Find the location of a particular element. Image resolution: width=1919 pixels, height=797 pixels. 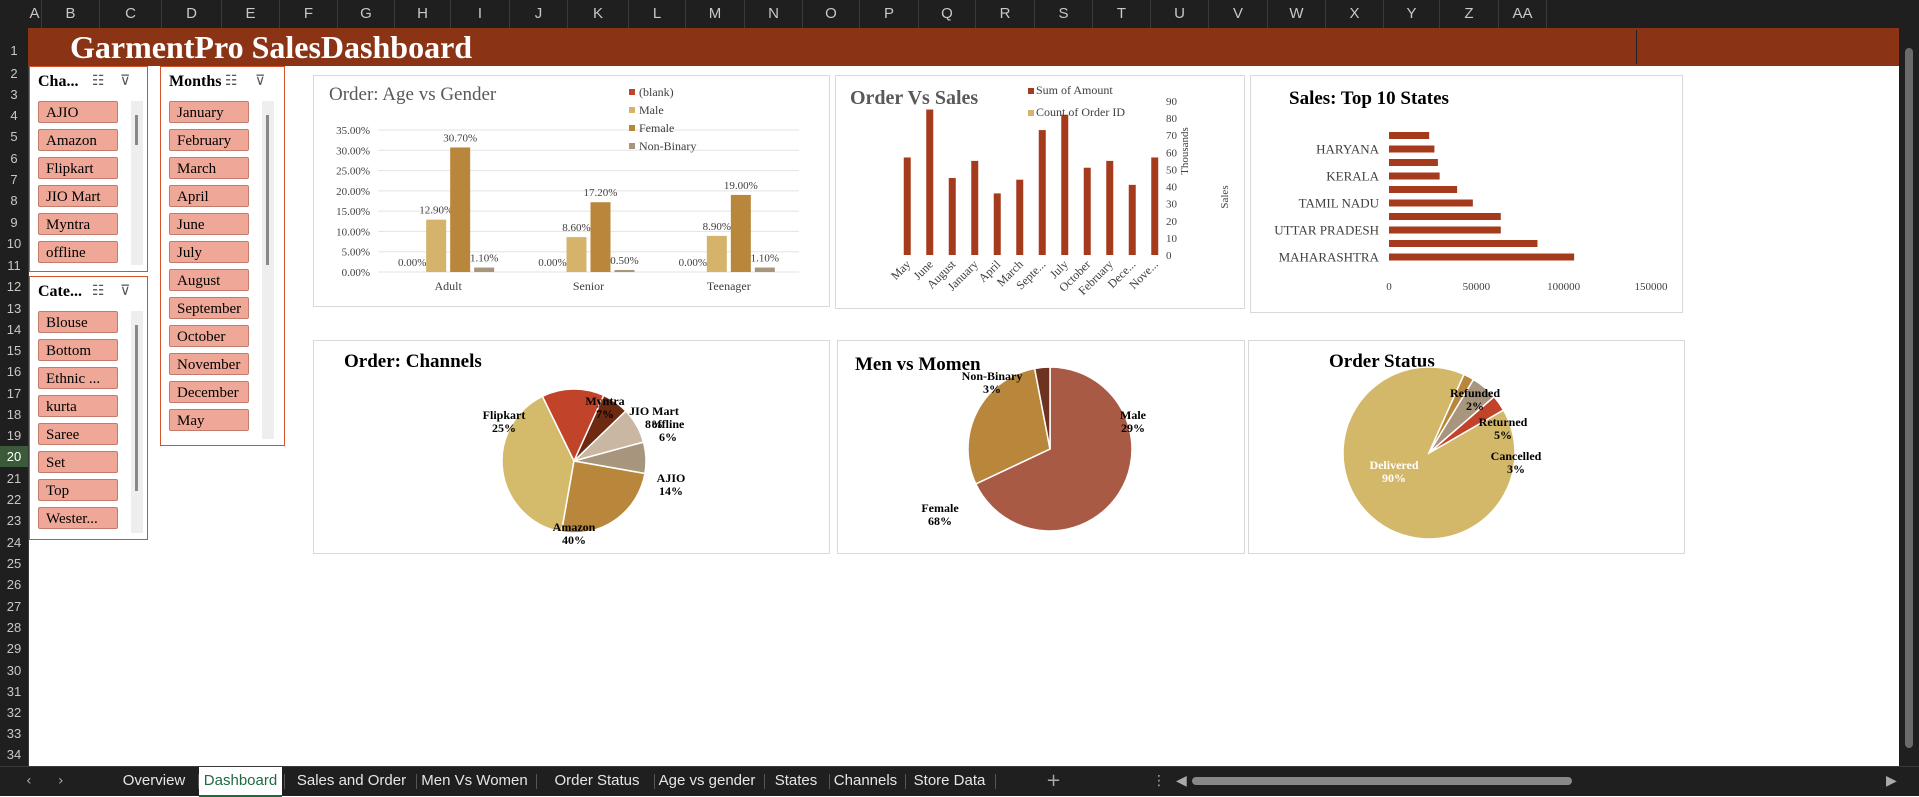

row-header: 27 is located at coordinates (14, 606).